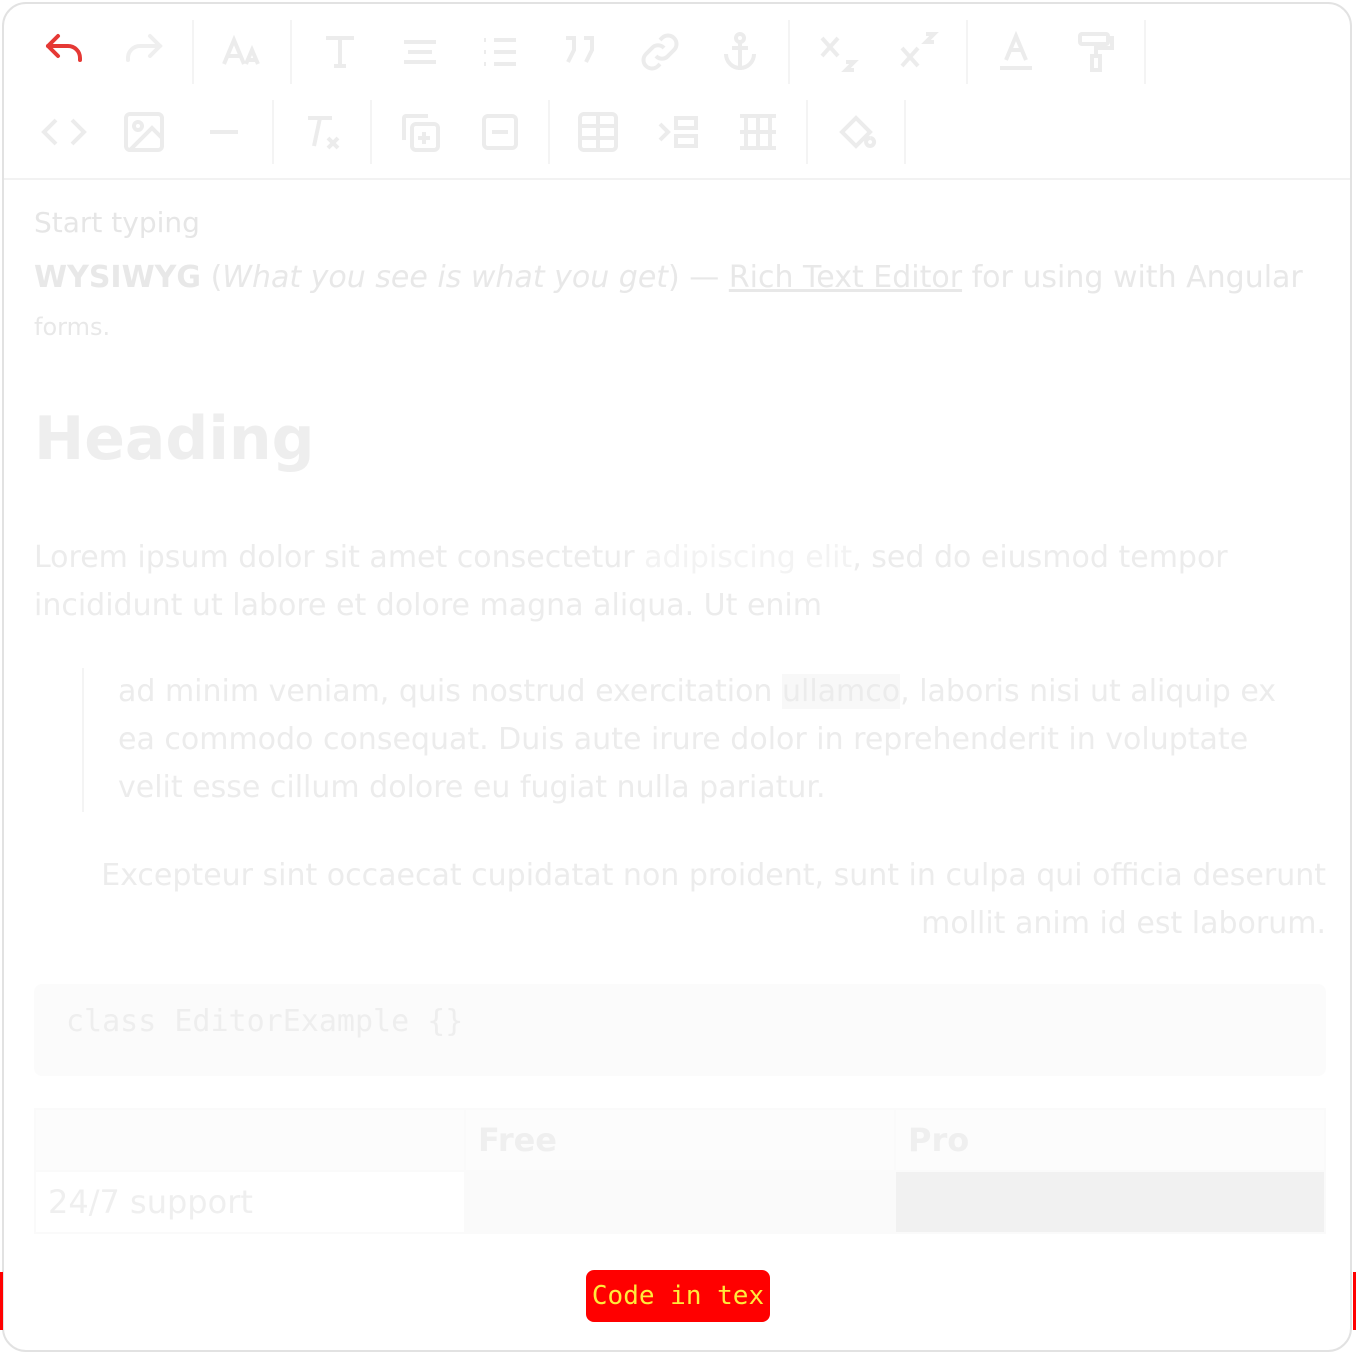  Describe the element at coordinates (698, 277) in the screenshot. I see `intro-close: ) —` at that location.